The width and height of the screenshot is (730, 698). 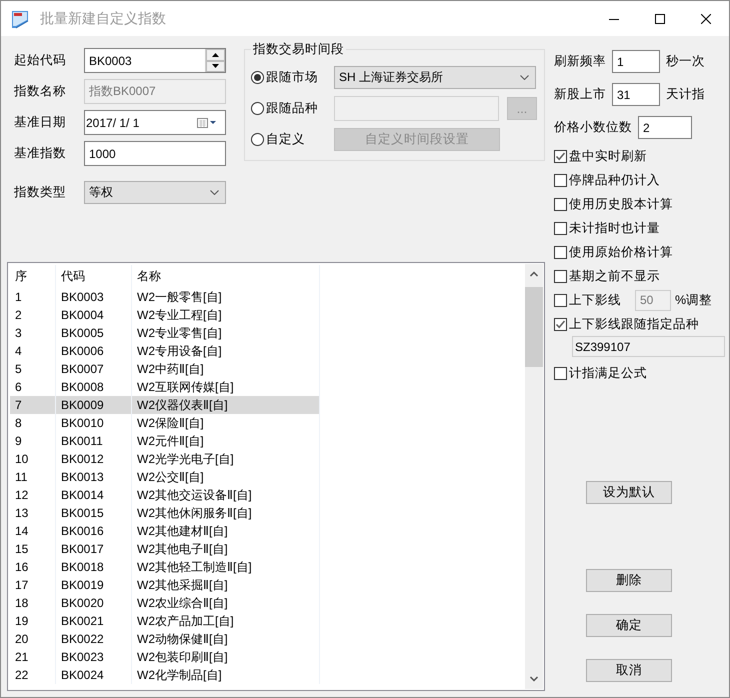 I want to click on list-row: 18 BK0020 W2农业综合Ⅱ[自], so click(x=165, y=603).